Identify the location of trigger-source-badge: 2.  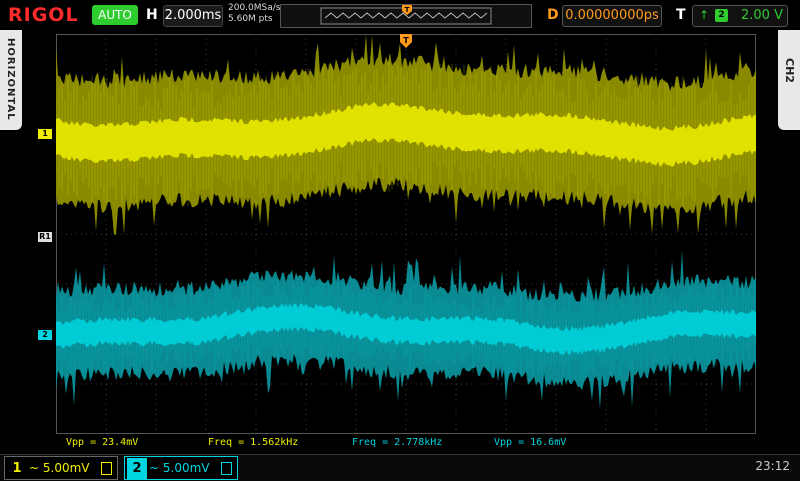
(721, 15).